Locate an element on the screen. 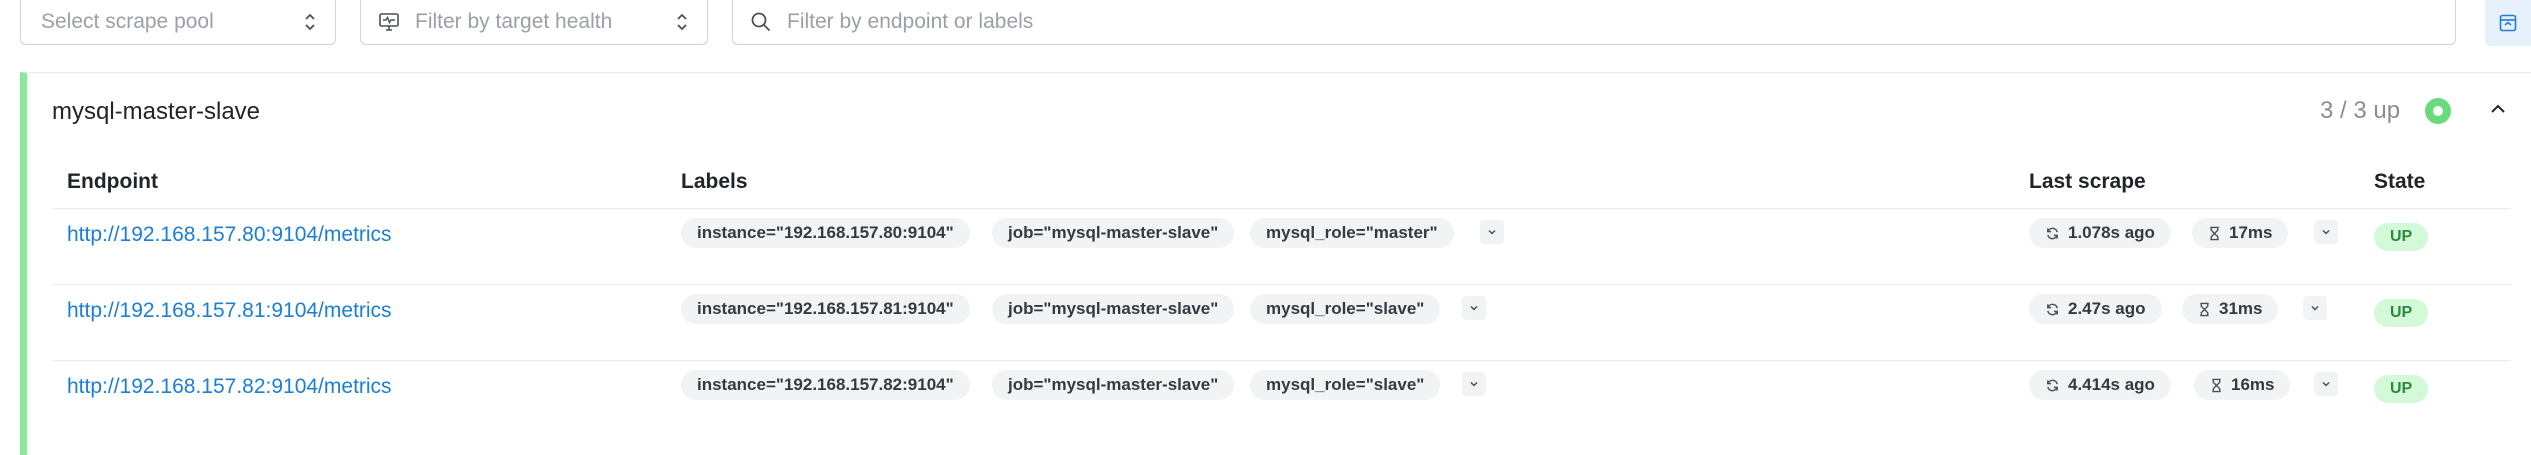 The image size is (2531, 455). scrape-duration-pill: 16ms is located at coordinates (2242, 385).